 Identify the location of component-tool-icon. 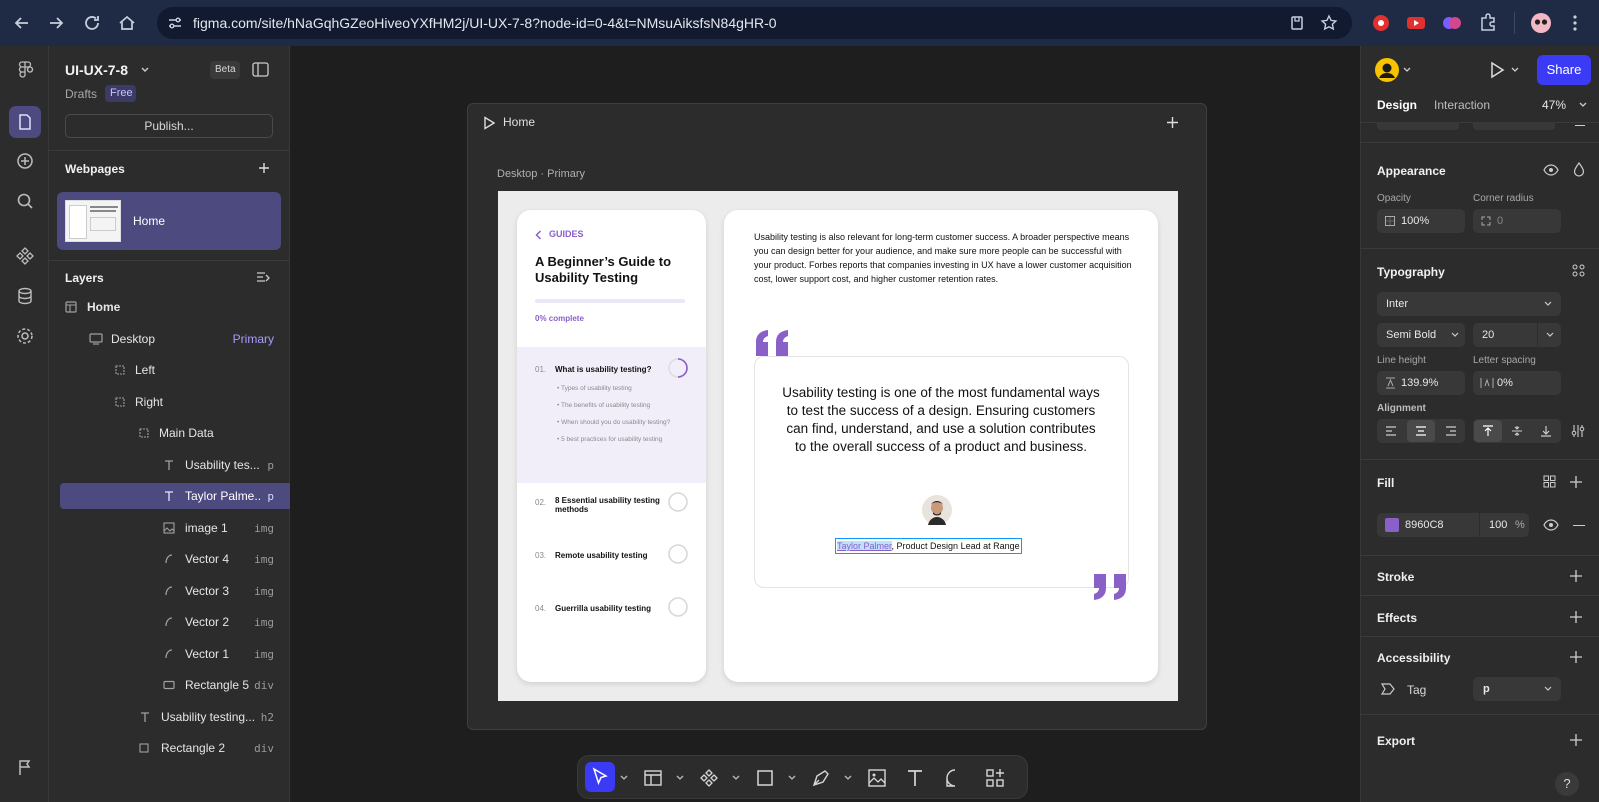
(709, 778).